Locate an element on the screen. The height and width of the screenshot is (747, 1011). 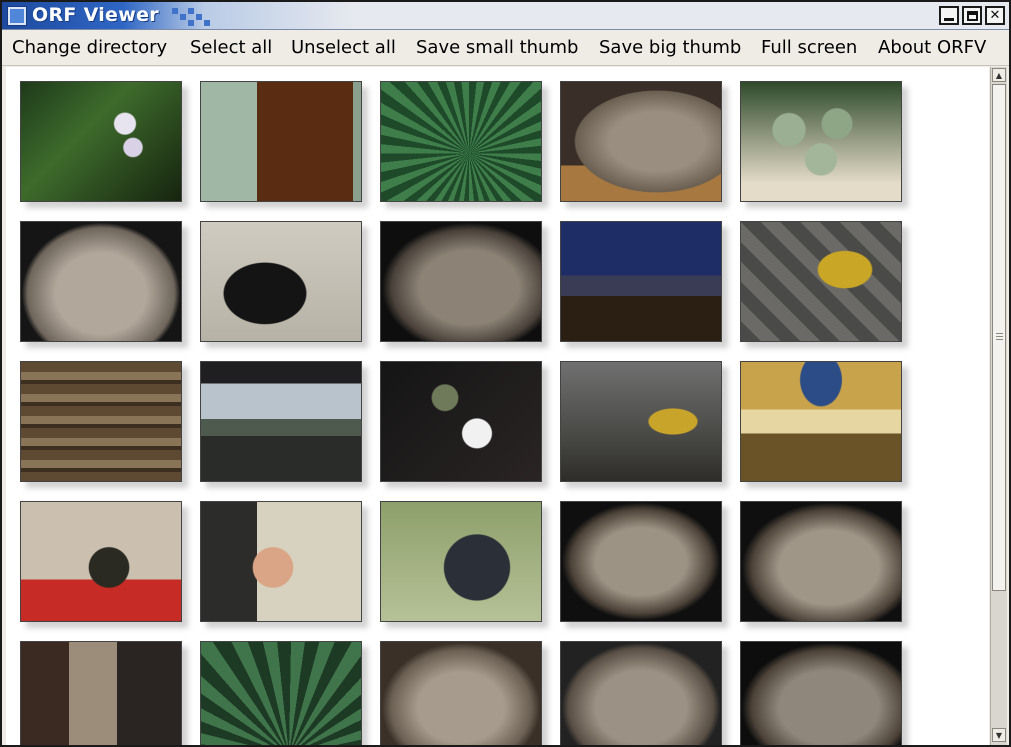
app-icon is located at coordinates (17, 16).